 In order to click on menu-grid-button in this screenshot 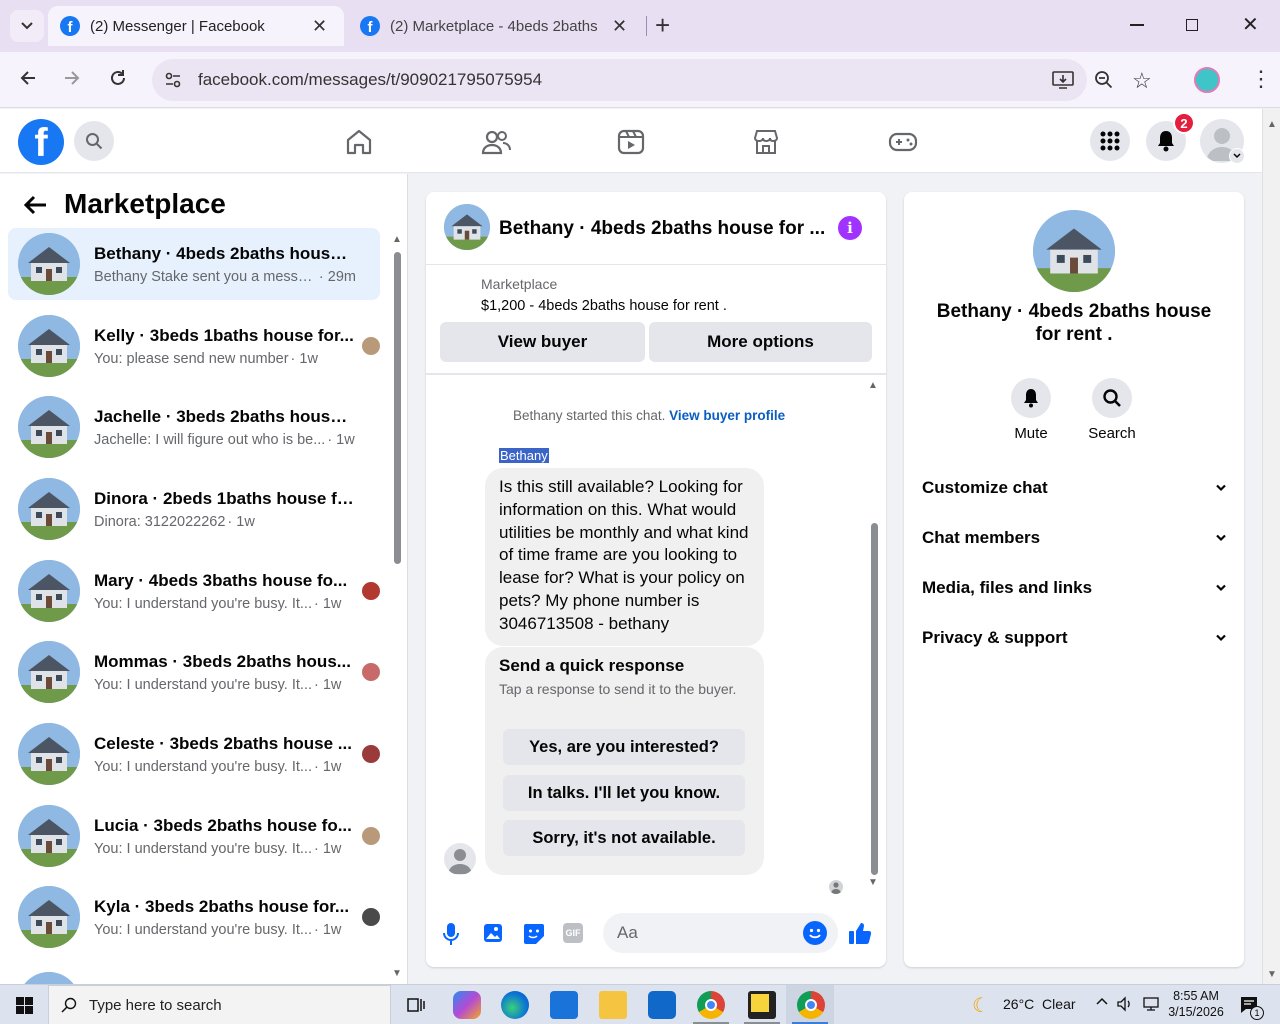, I will do `click(1110, 141)`.